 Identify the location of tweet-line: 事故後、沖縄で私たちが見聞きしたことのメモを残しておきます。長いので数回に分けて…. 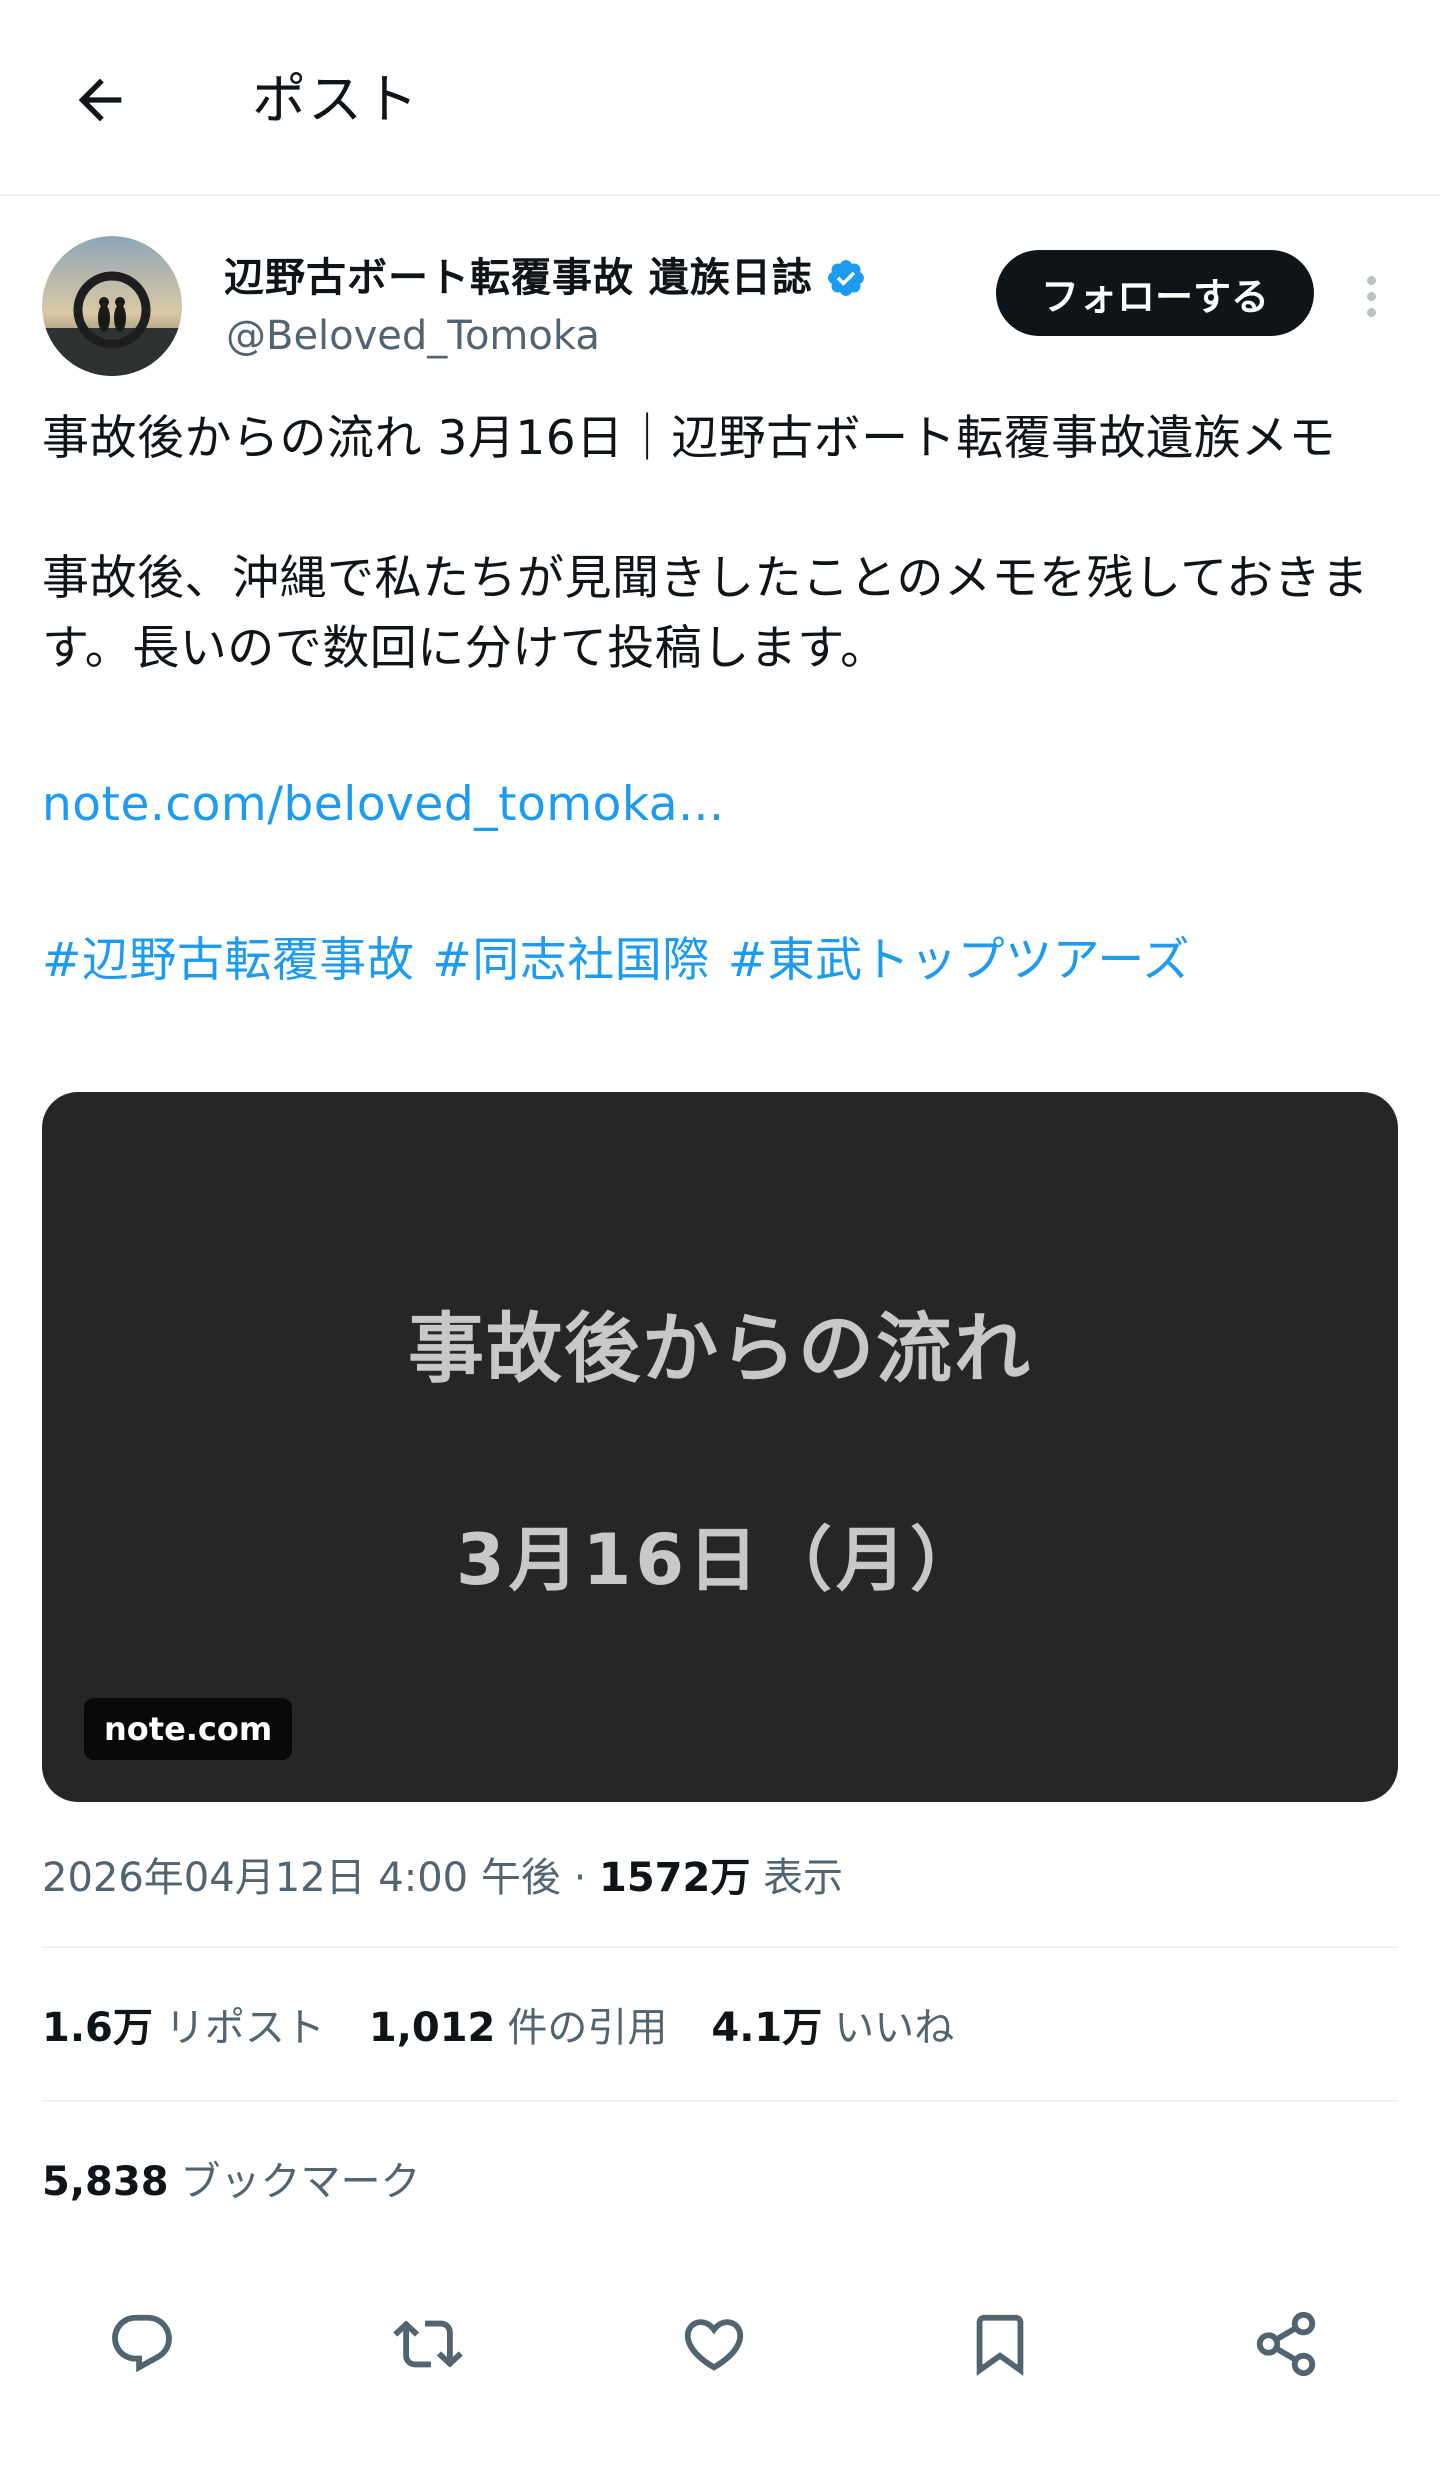
(705, 613).